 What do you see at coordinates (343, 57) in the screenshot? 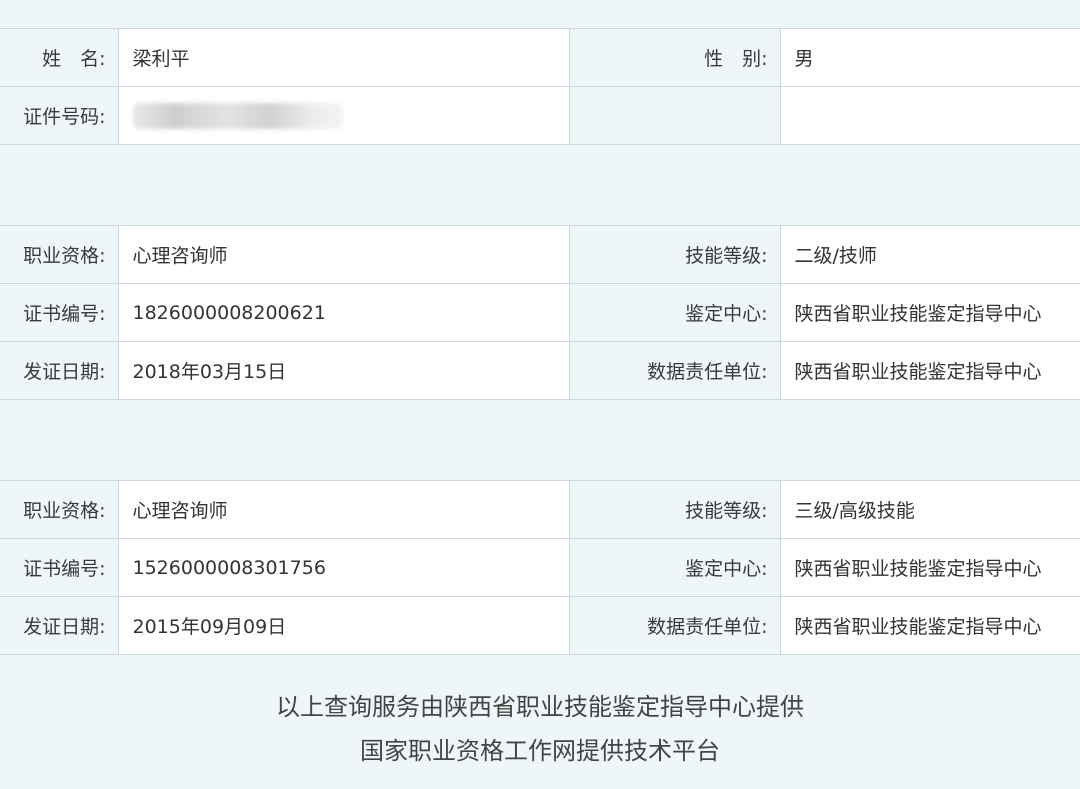
I see `name-value: 梁利平` at bounding box center [343, 57].